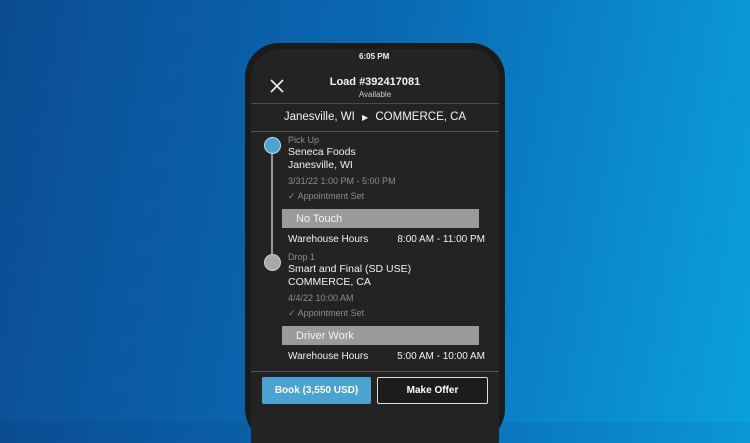 This screenshot has width=750, height=443. I want to click on book-button: Book (3,550 USD), so click(316, 390).